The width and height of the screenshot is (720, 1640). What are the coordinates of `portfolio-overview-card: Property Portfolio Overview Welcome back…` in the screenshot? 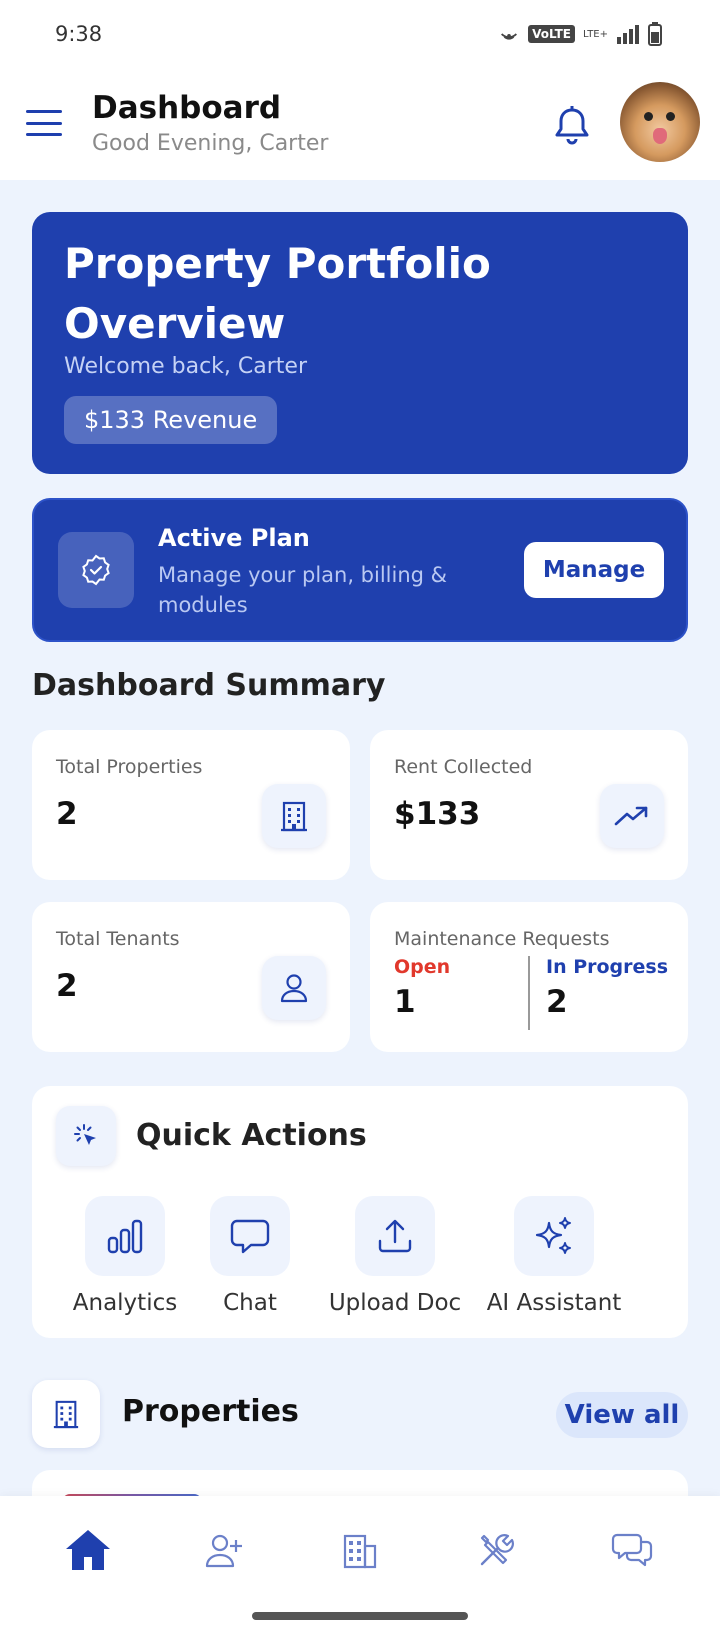 It's located at (360, 343).